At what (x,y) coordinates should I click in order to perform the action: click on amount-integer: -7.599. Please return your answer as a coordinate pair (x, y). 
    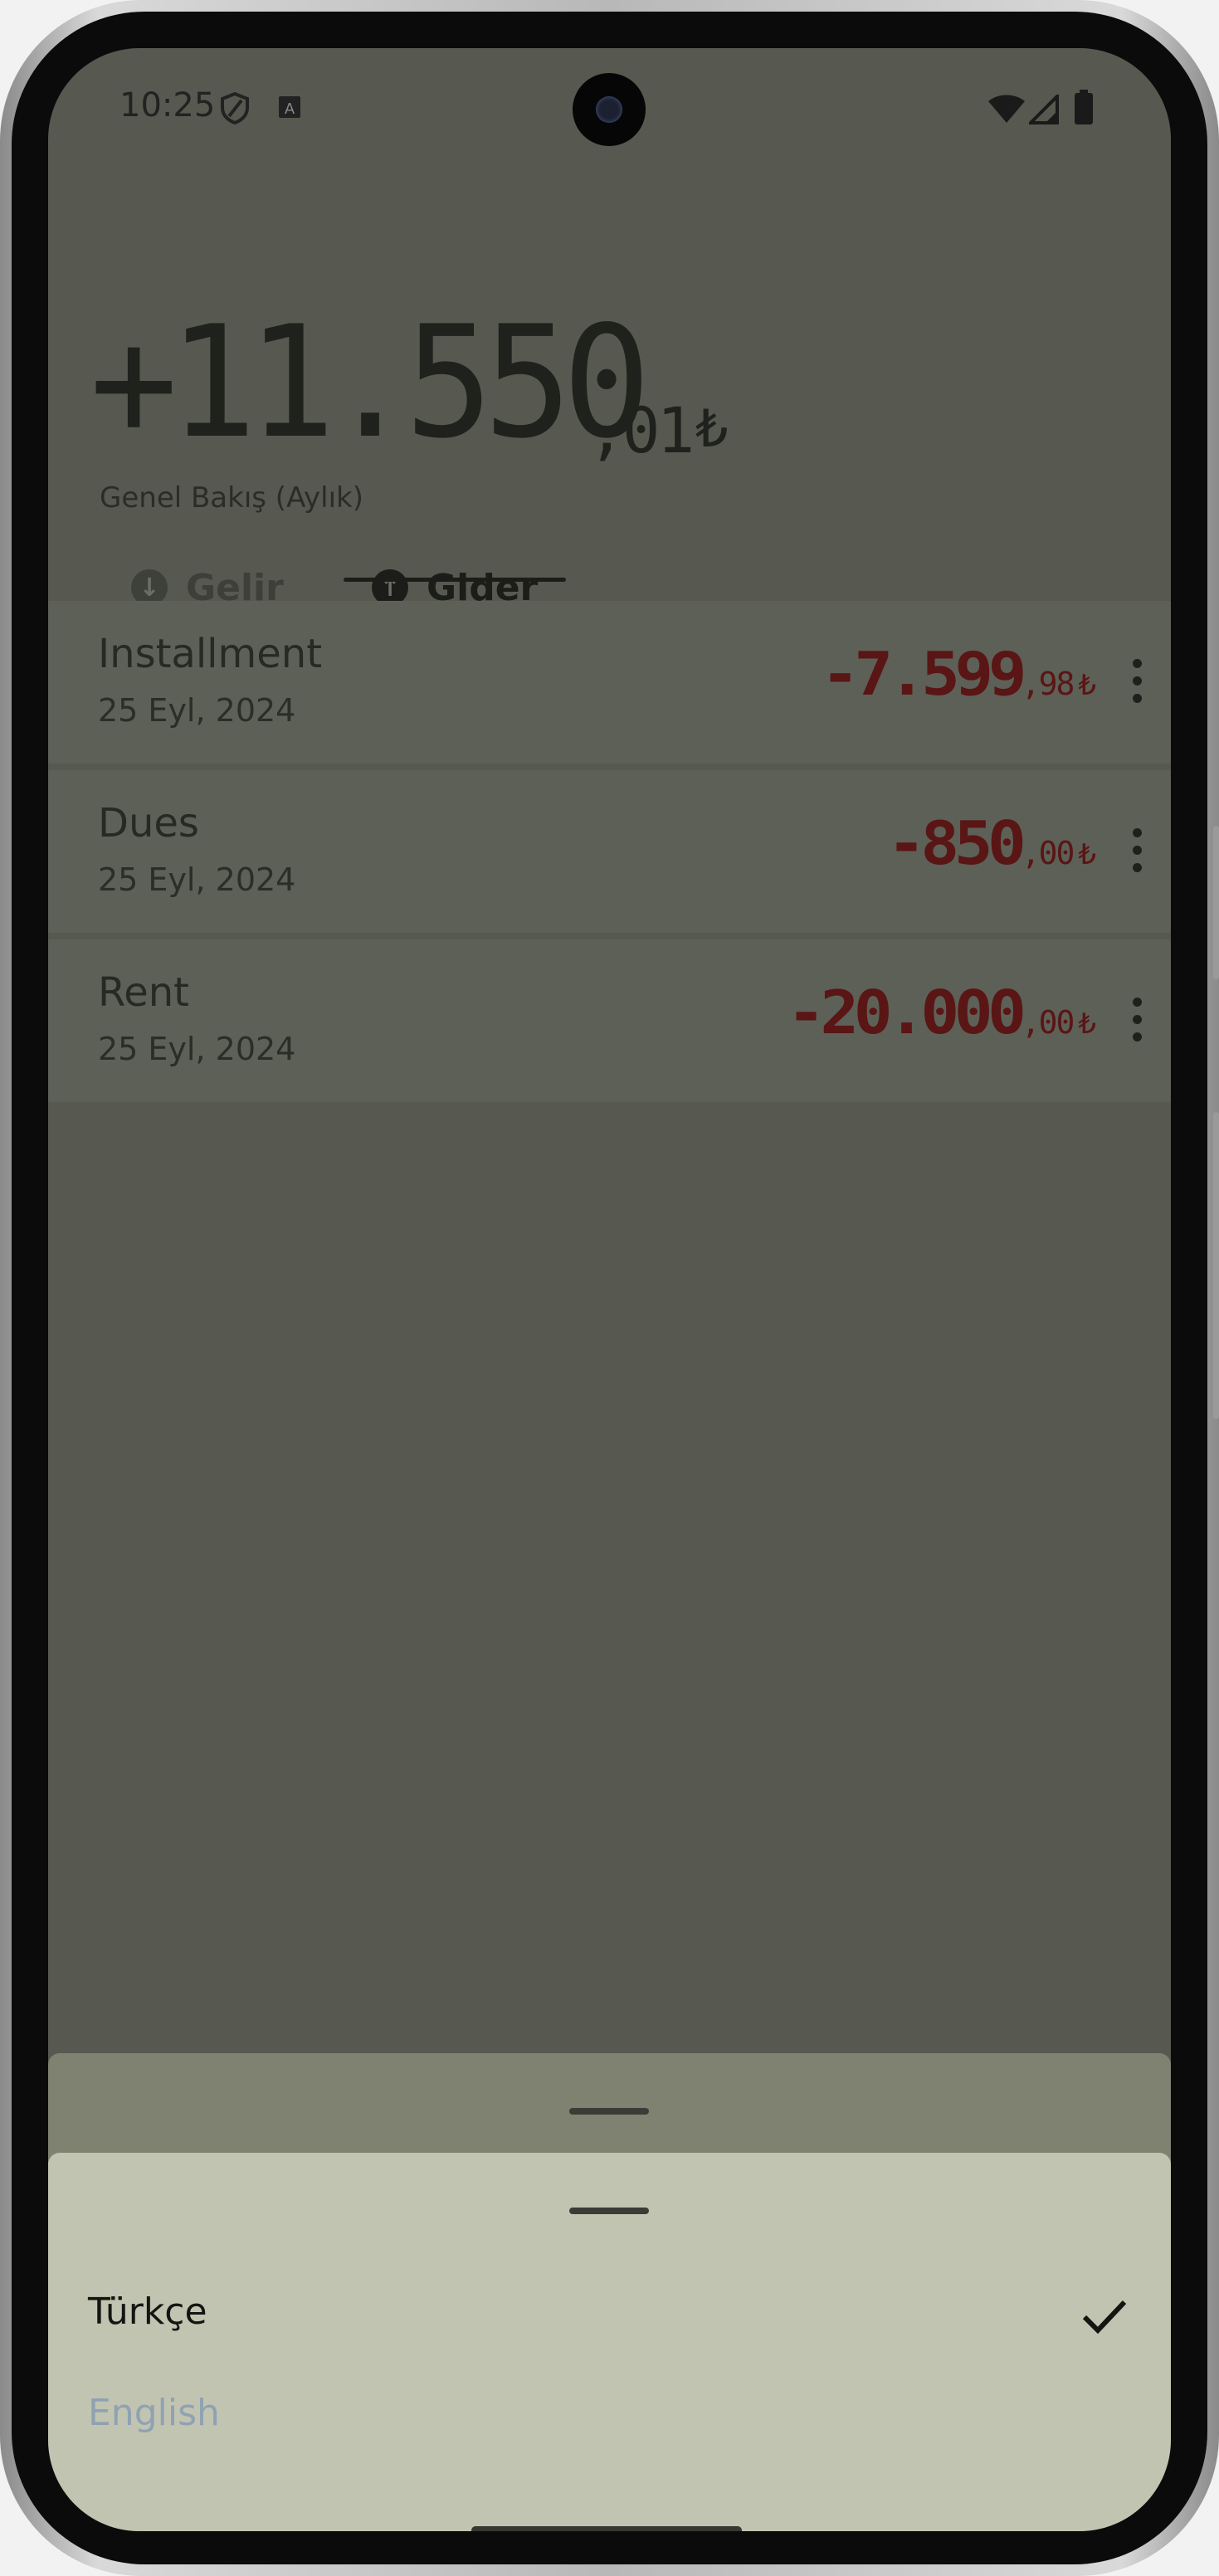
    Looking at the image, I should click on (924, 674).